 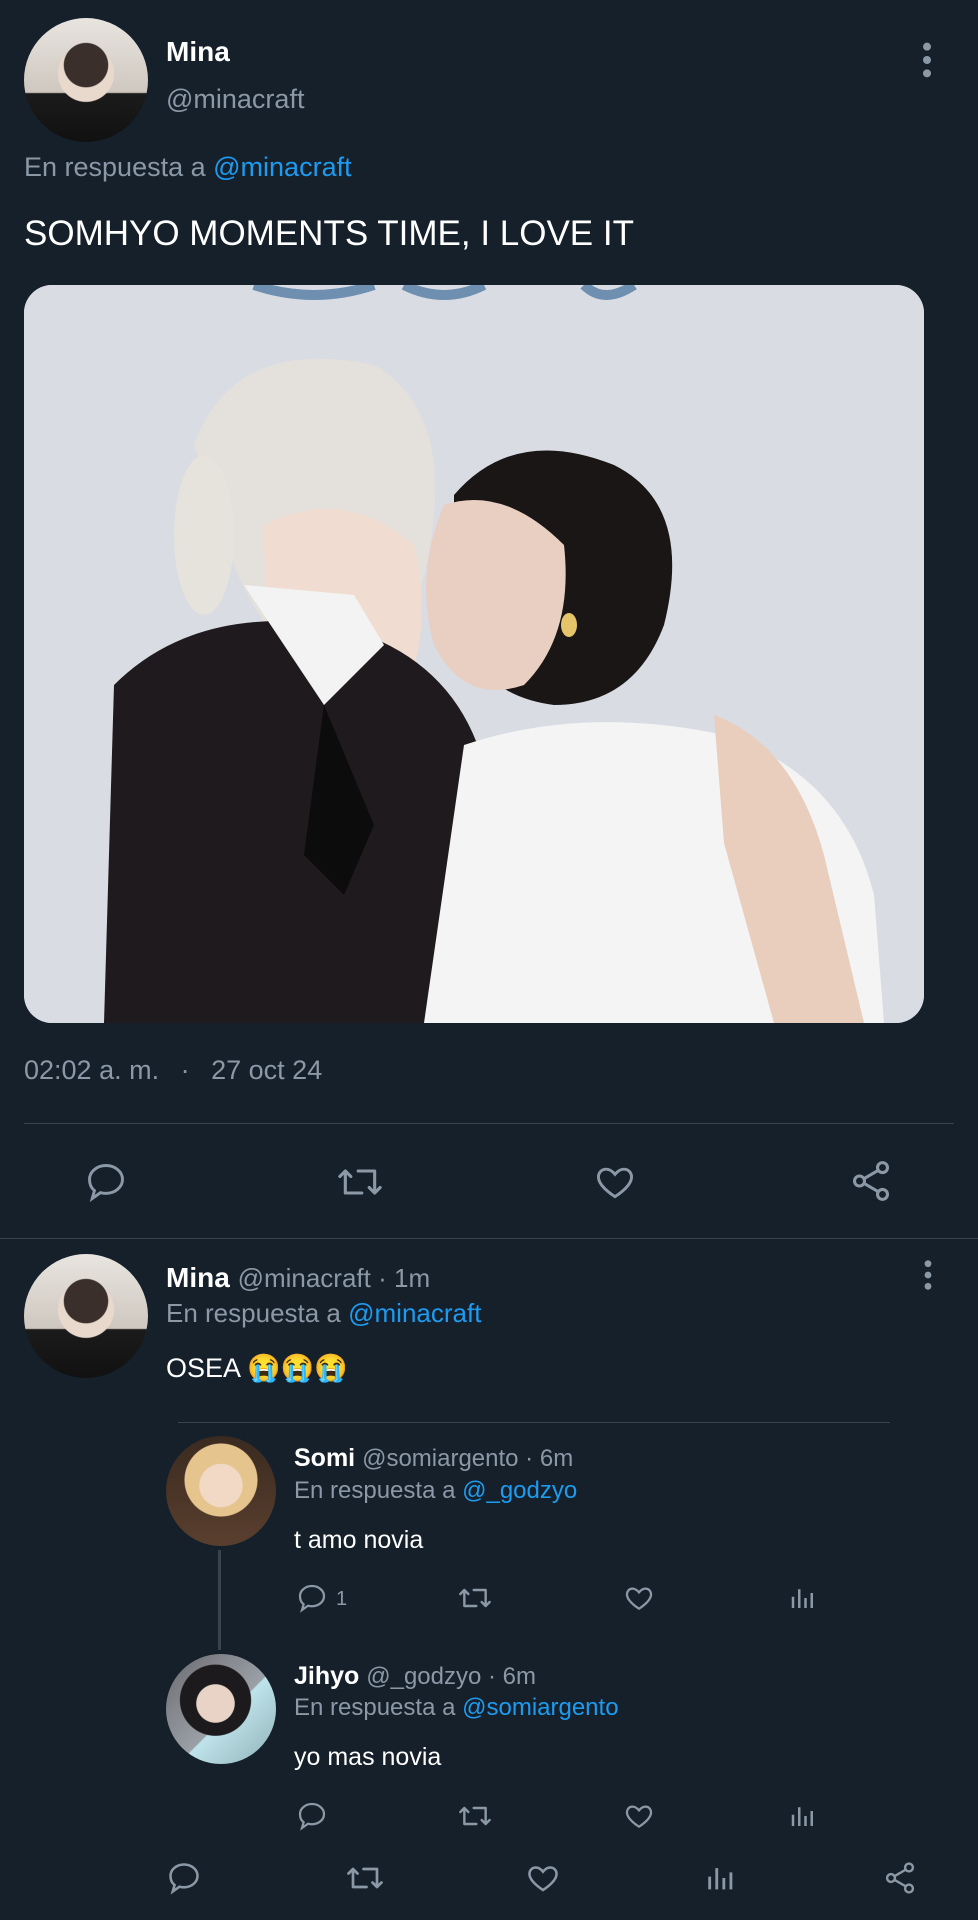 What do you see at coordinates (927, 60) in the screenshot?
I see `more-options-icon` at bounding box center [927, 60].